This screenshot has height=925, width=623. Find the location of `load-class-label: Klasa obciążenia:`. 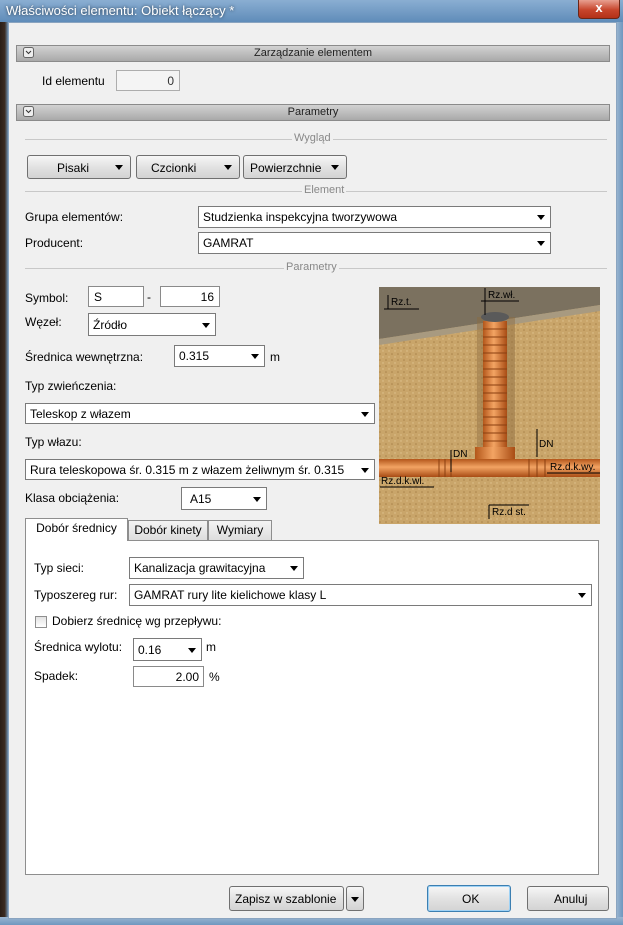

load-class-label: Klasa obciążenia: is located at coordinates (72, 498).